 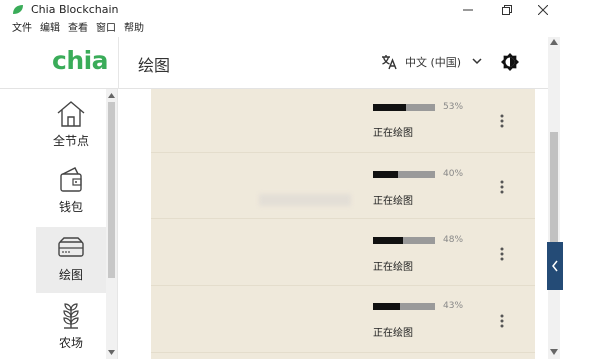 I want to click on main-scrollbar, so click(x=554, y=198).